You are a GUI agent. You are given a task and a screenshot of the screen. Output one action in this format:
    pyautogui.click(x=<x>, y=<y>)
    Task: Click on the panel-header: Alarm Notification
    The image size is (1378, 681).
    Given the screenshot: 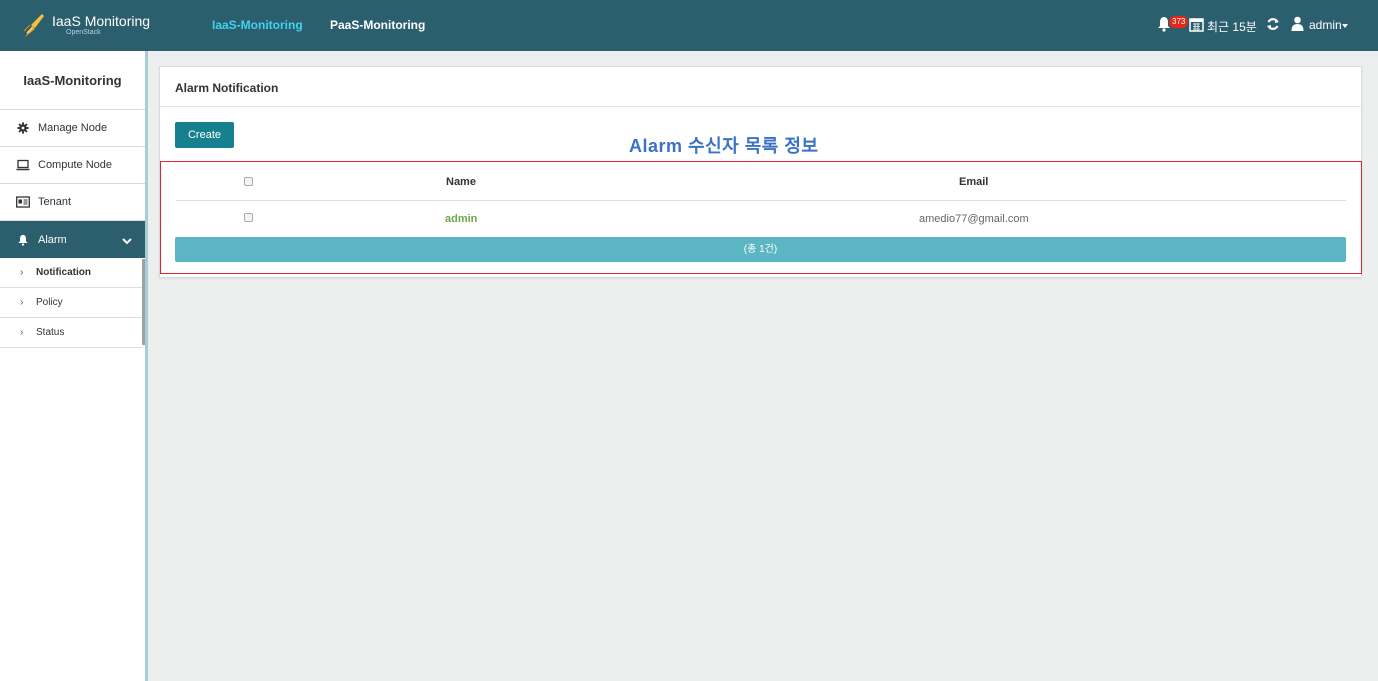 What is the action you would take?
    pyautogui.click(x=760, y=87)
    